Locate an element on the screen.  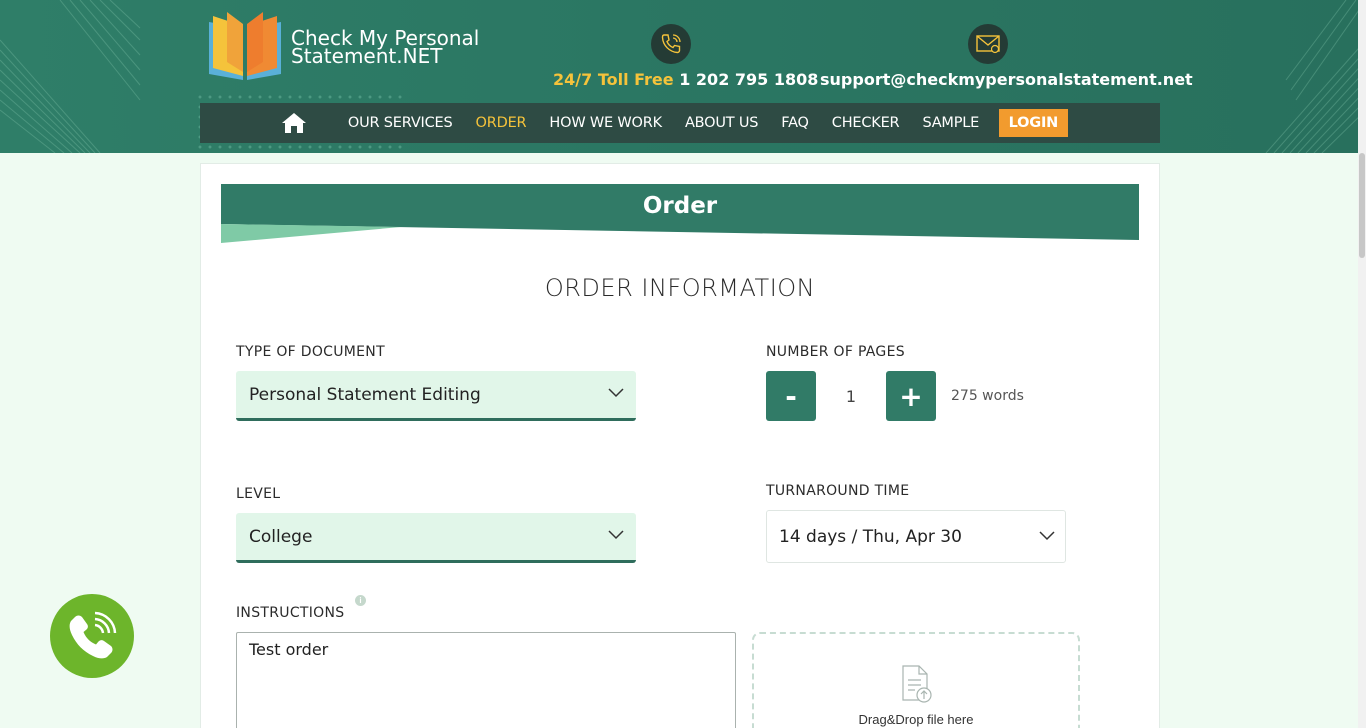
info-icon: i is located at coordinates (360, 600).